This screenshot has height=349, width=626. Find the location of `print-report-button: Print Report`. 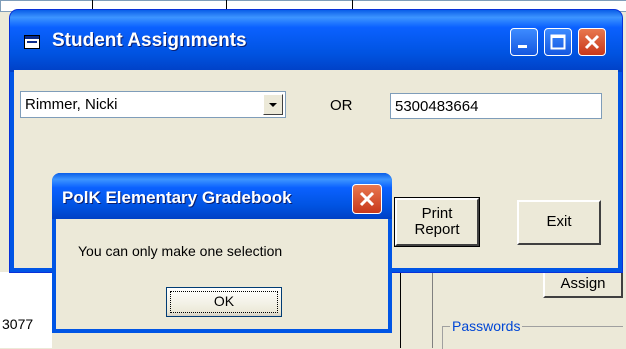

print-report-button: Print Report is located at coordinates (437, 222).